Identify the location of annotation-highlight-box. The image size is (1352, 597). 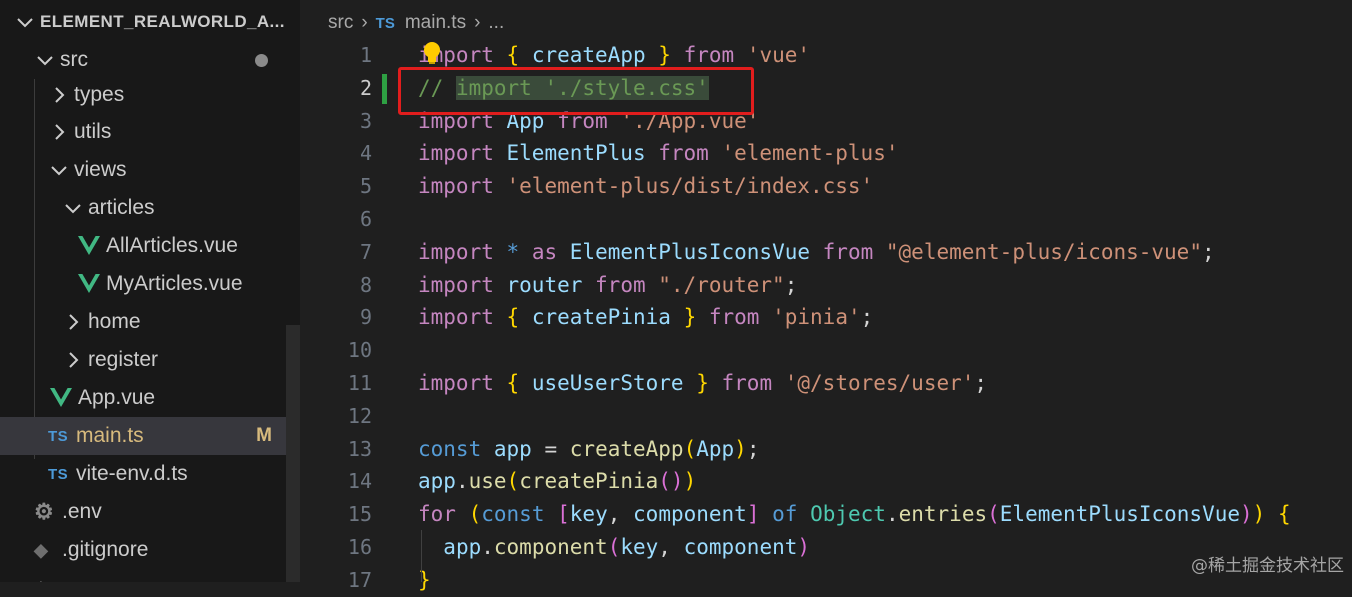
(576, 91).